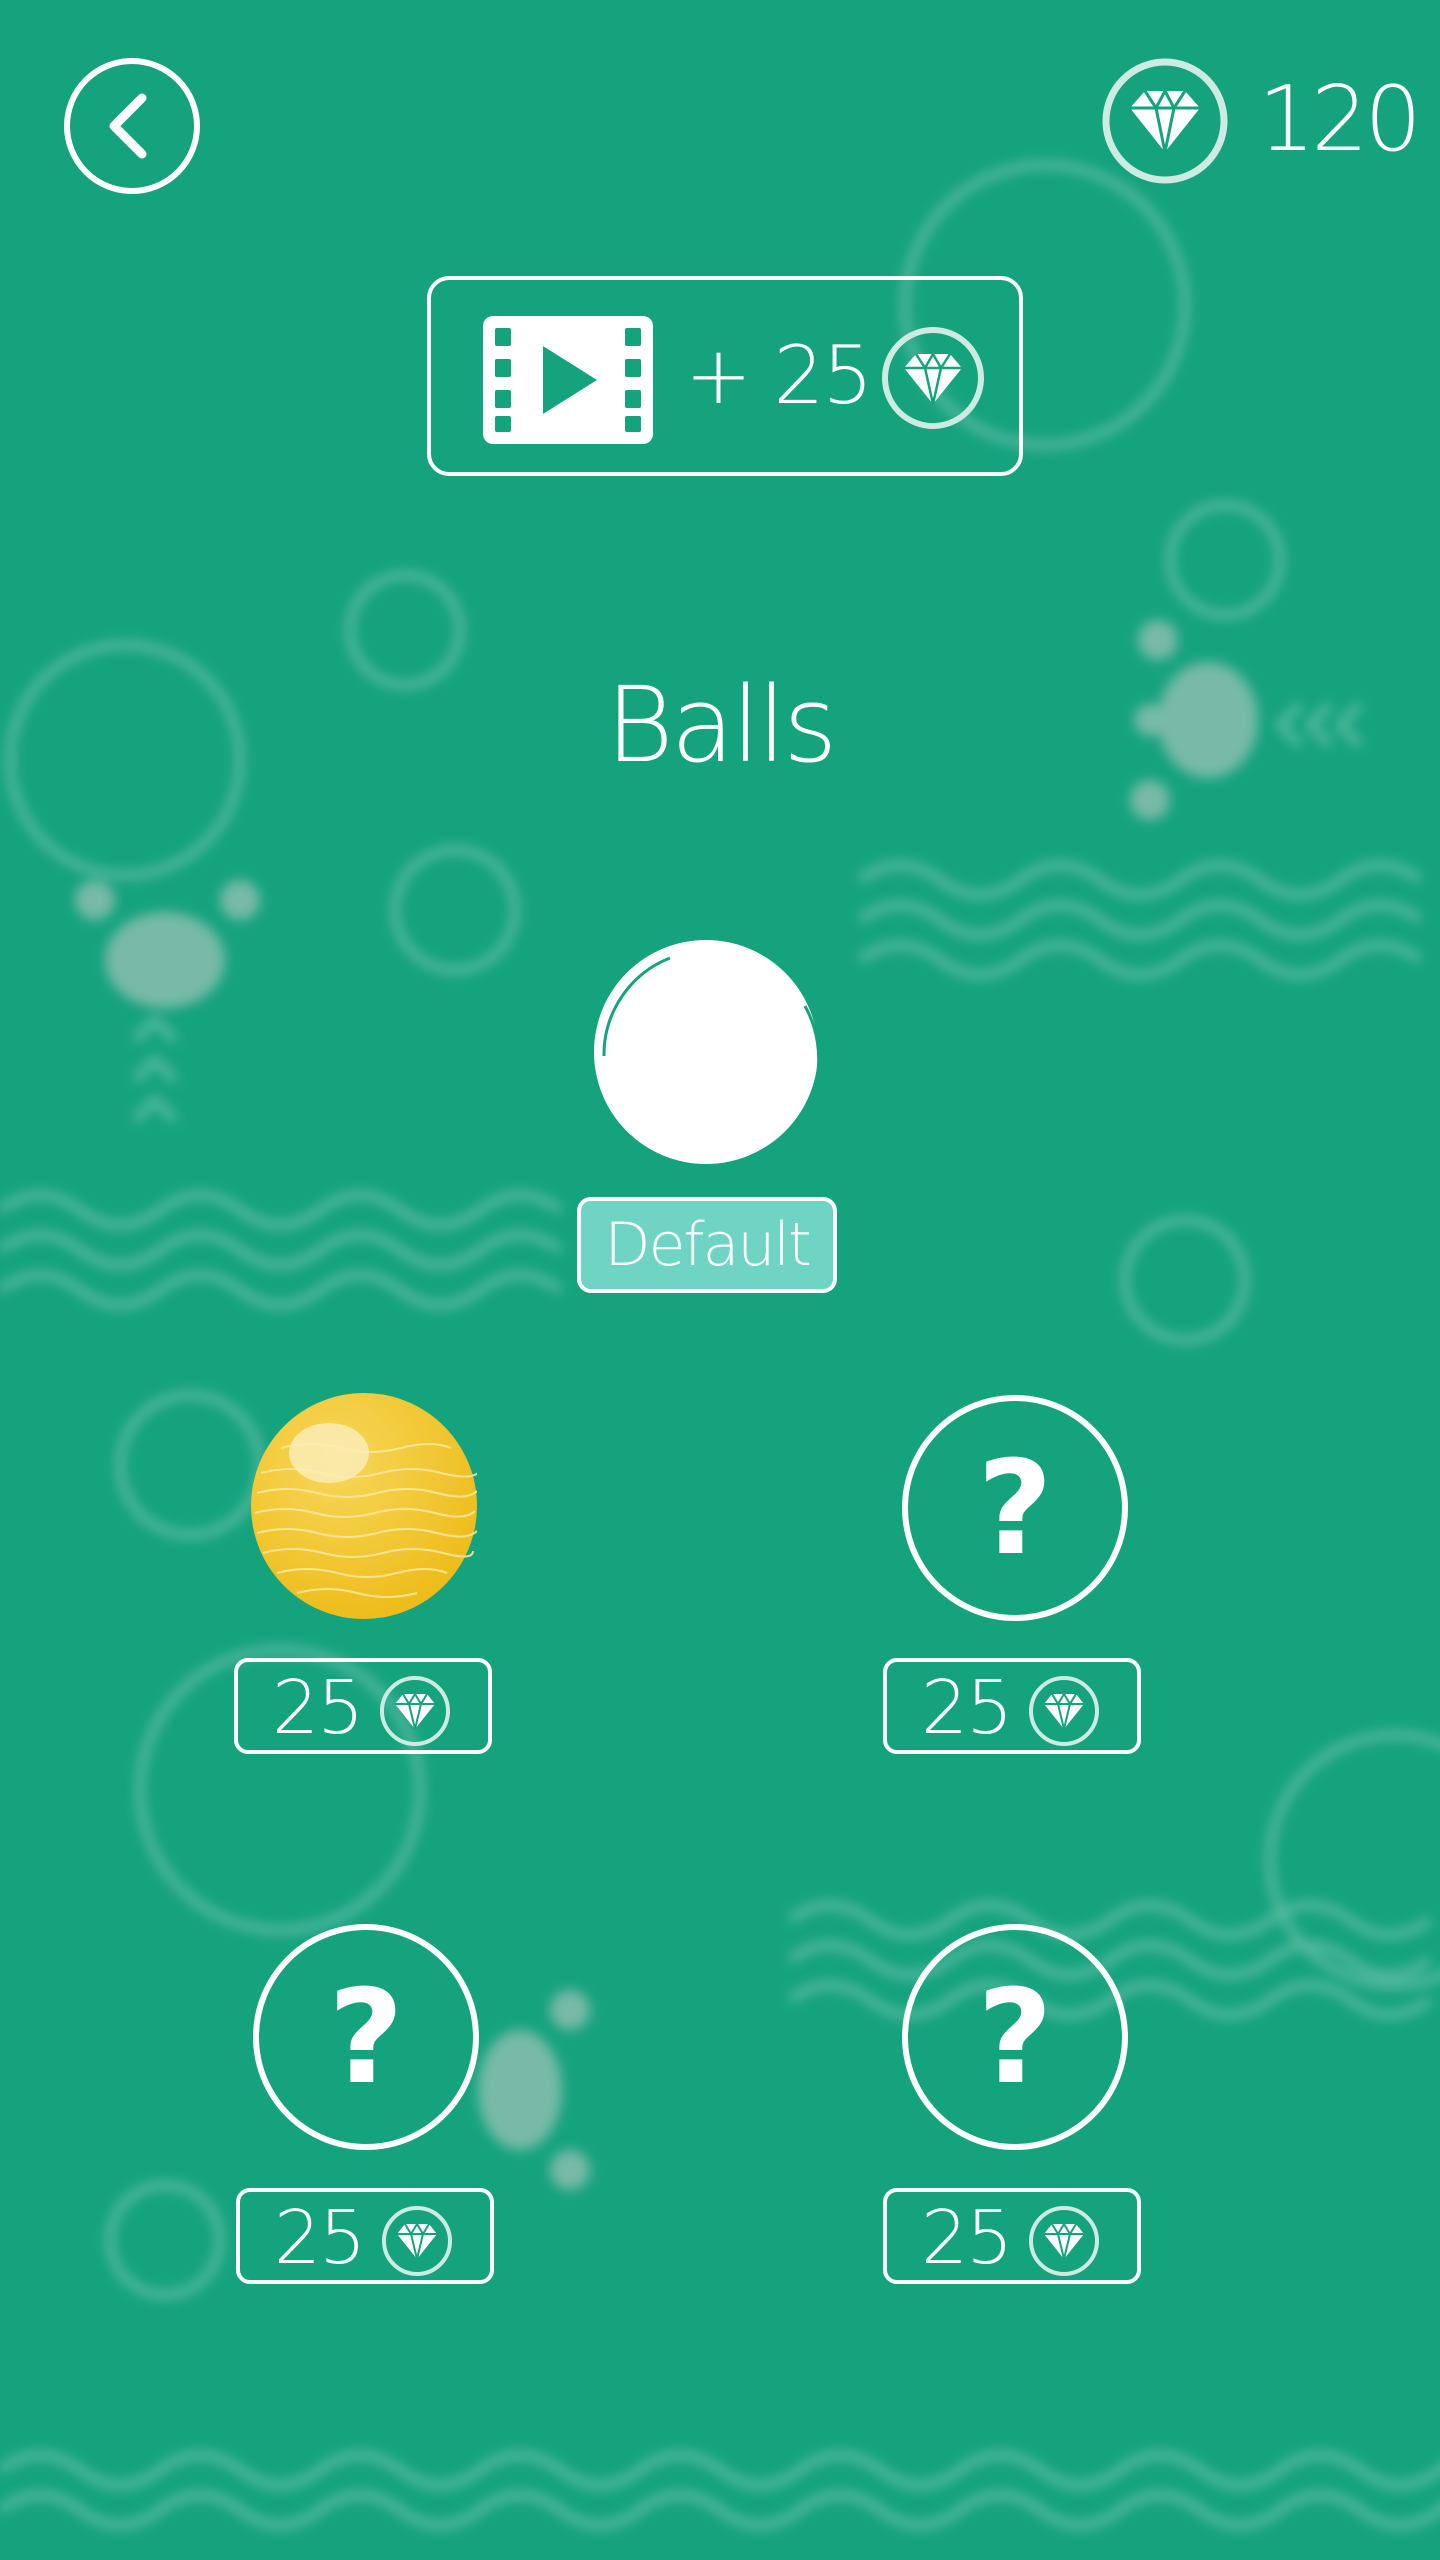  I want to click on film-play-icon, so click(568, 380).